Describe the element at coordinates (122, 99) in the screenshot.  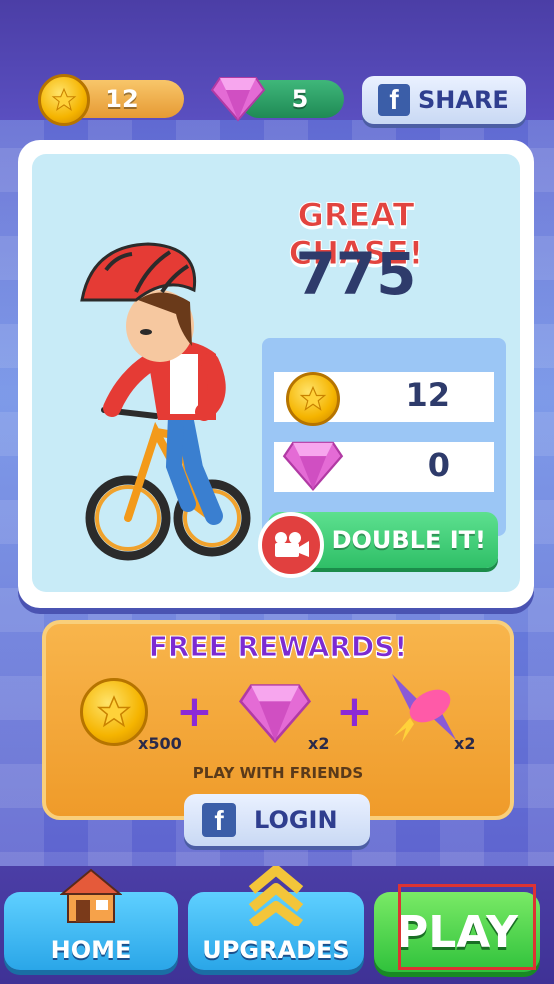
I see `coin-count: 12` at that location.